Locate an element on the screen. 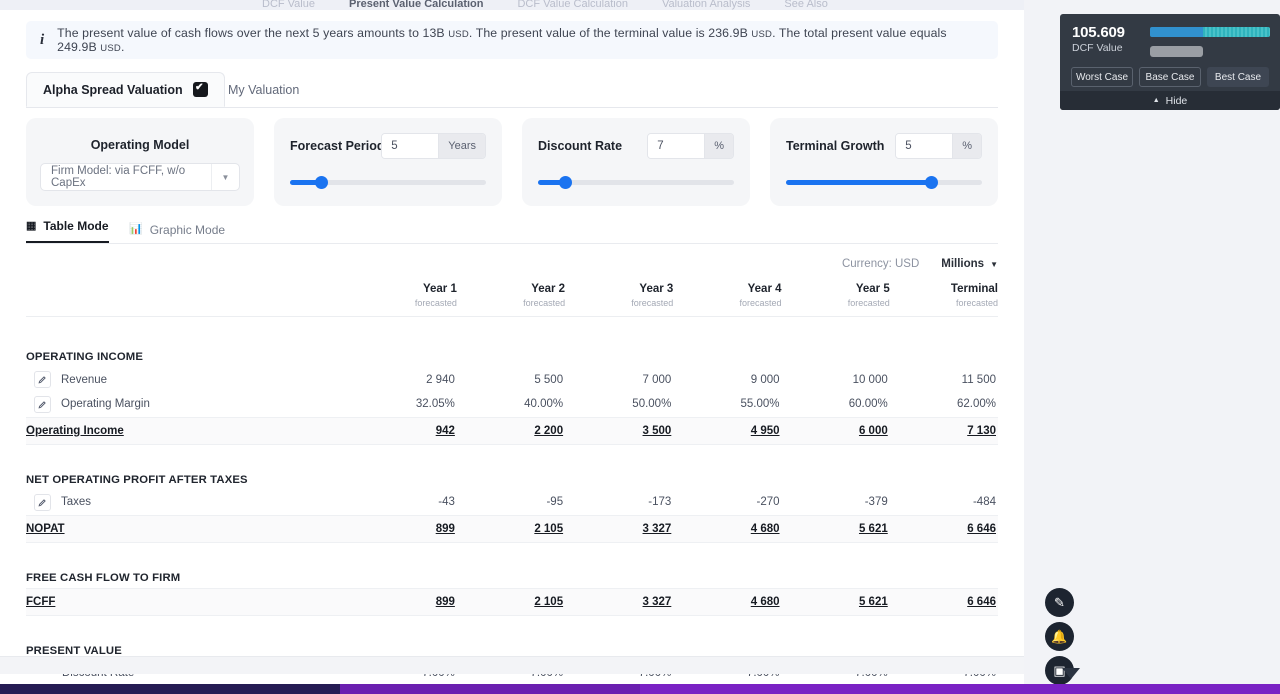  tab-alpha-spread-label: Alpha Spread Valuation is located at coordinates (113, 89).